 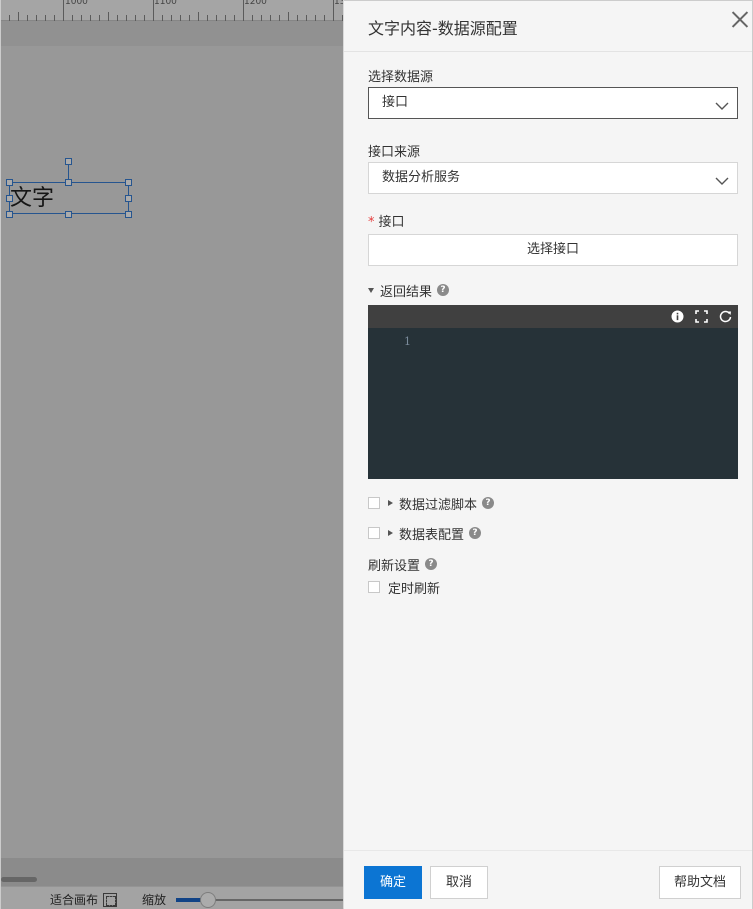 I want to click on filter-script-row: 数据过滤脚本 ?, so click(x=431, y=503).